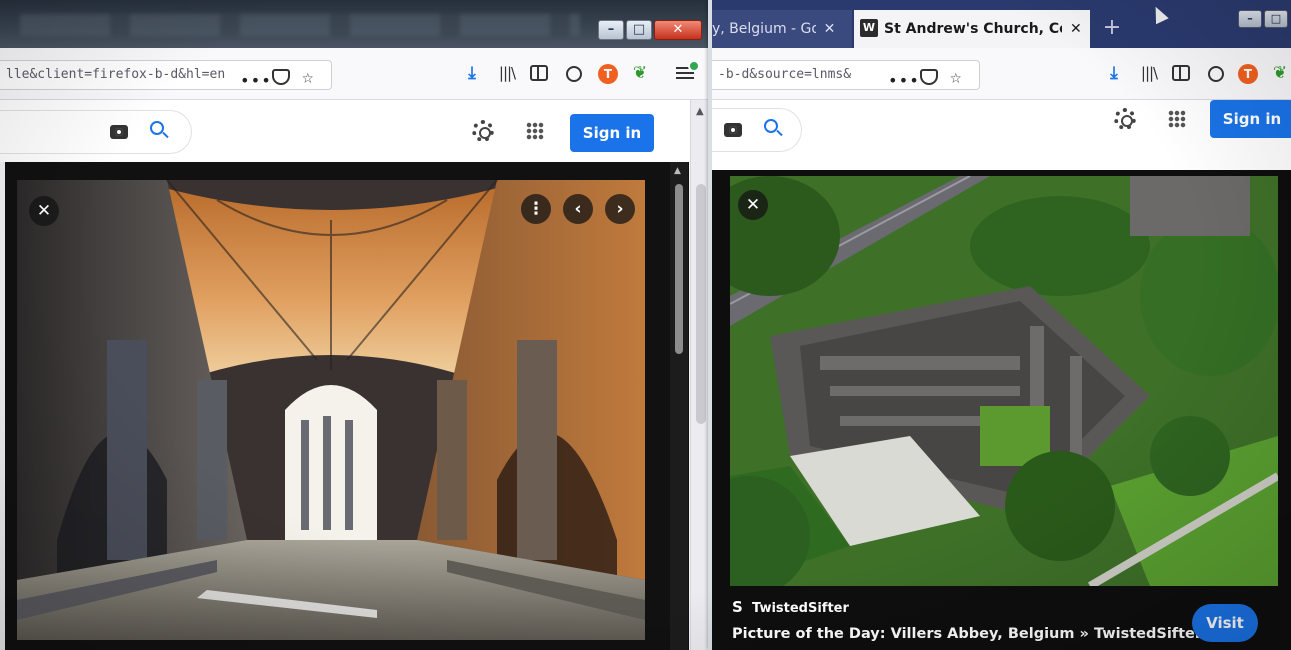 This screenshot has width=1291, height=650. I want to click on url-bar: lle&client=firefox-b-d&hl=en ••• ☆, so click(166, 75).